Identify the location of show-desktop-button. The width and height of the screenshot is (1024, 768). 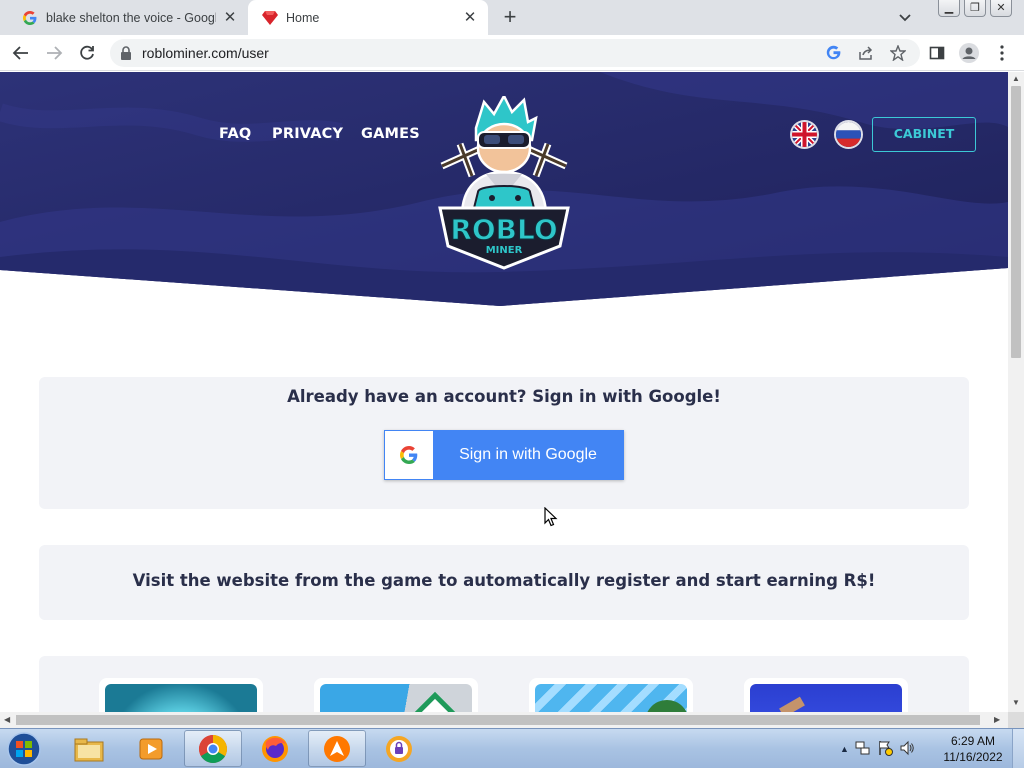
(1018, 748).